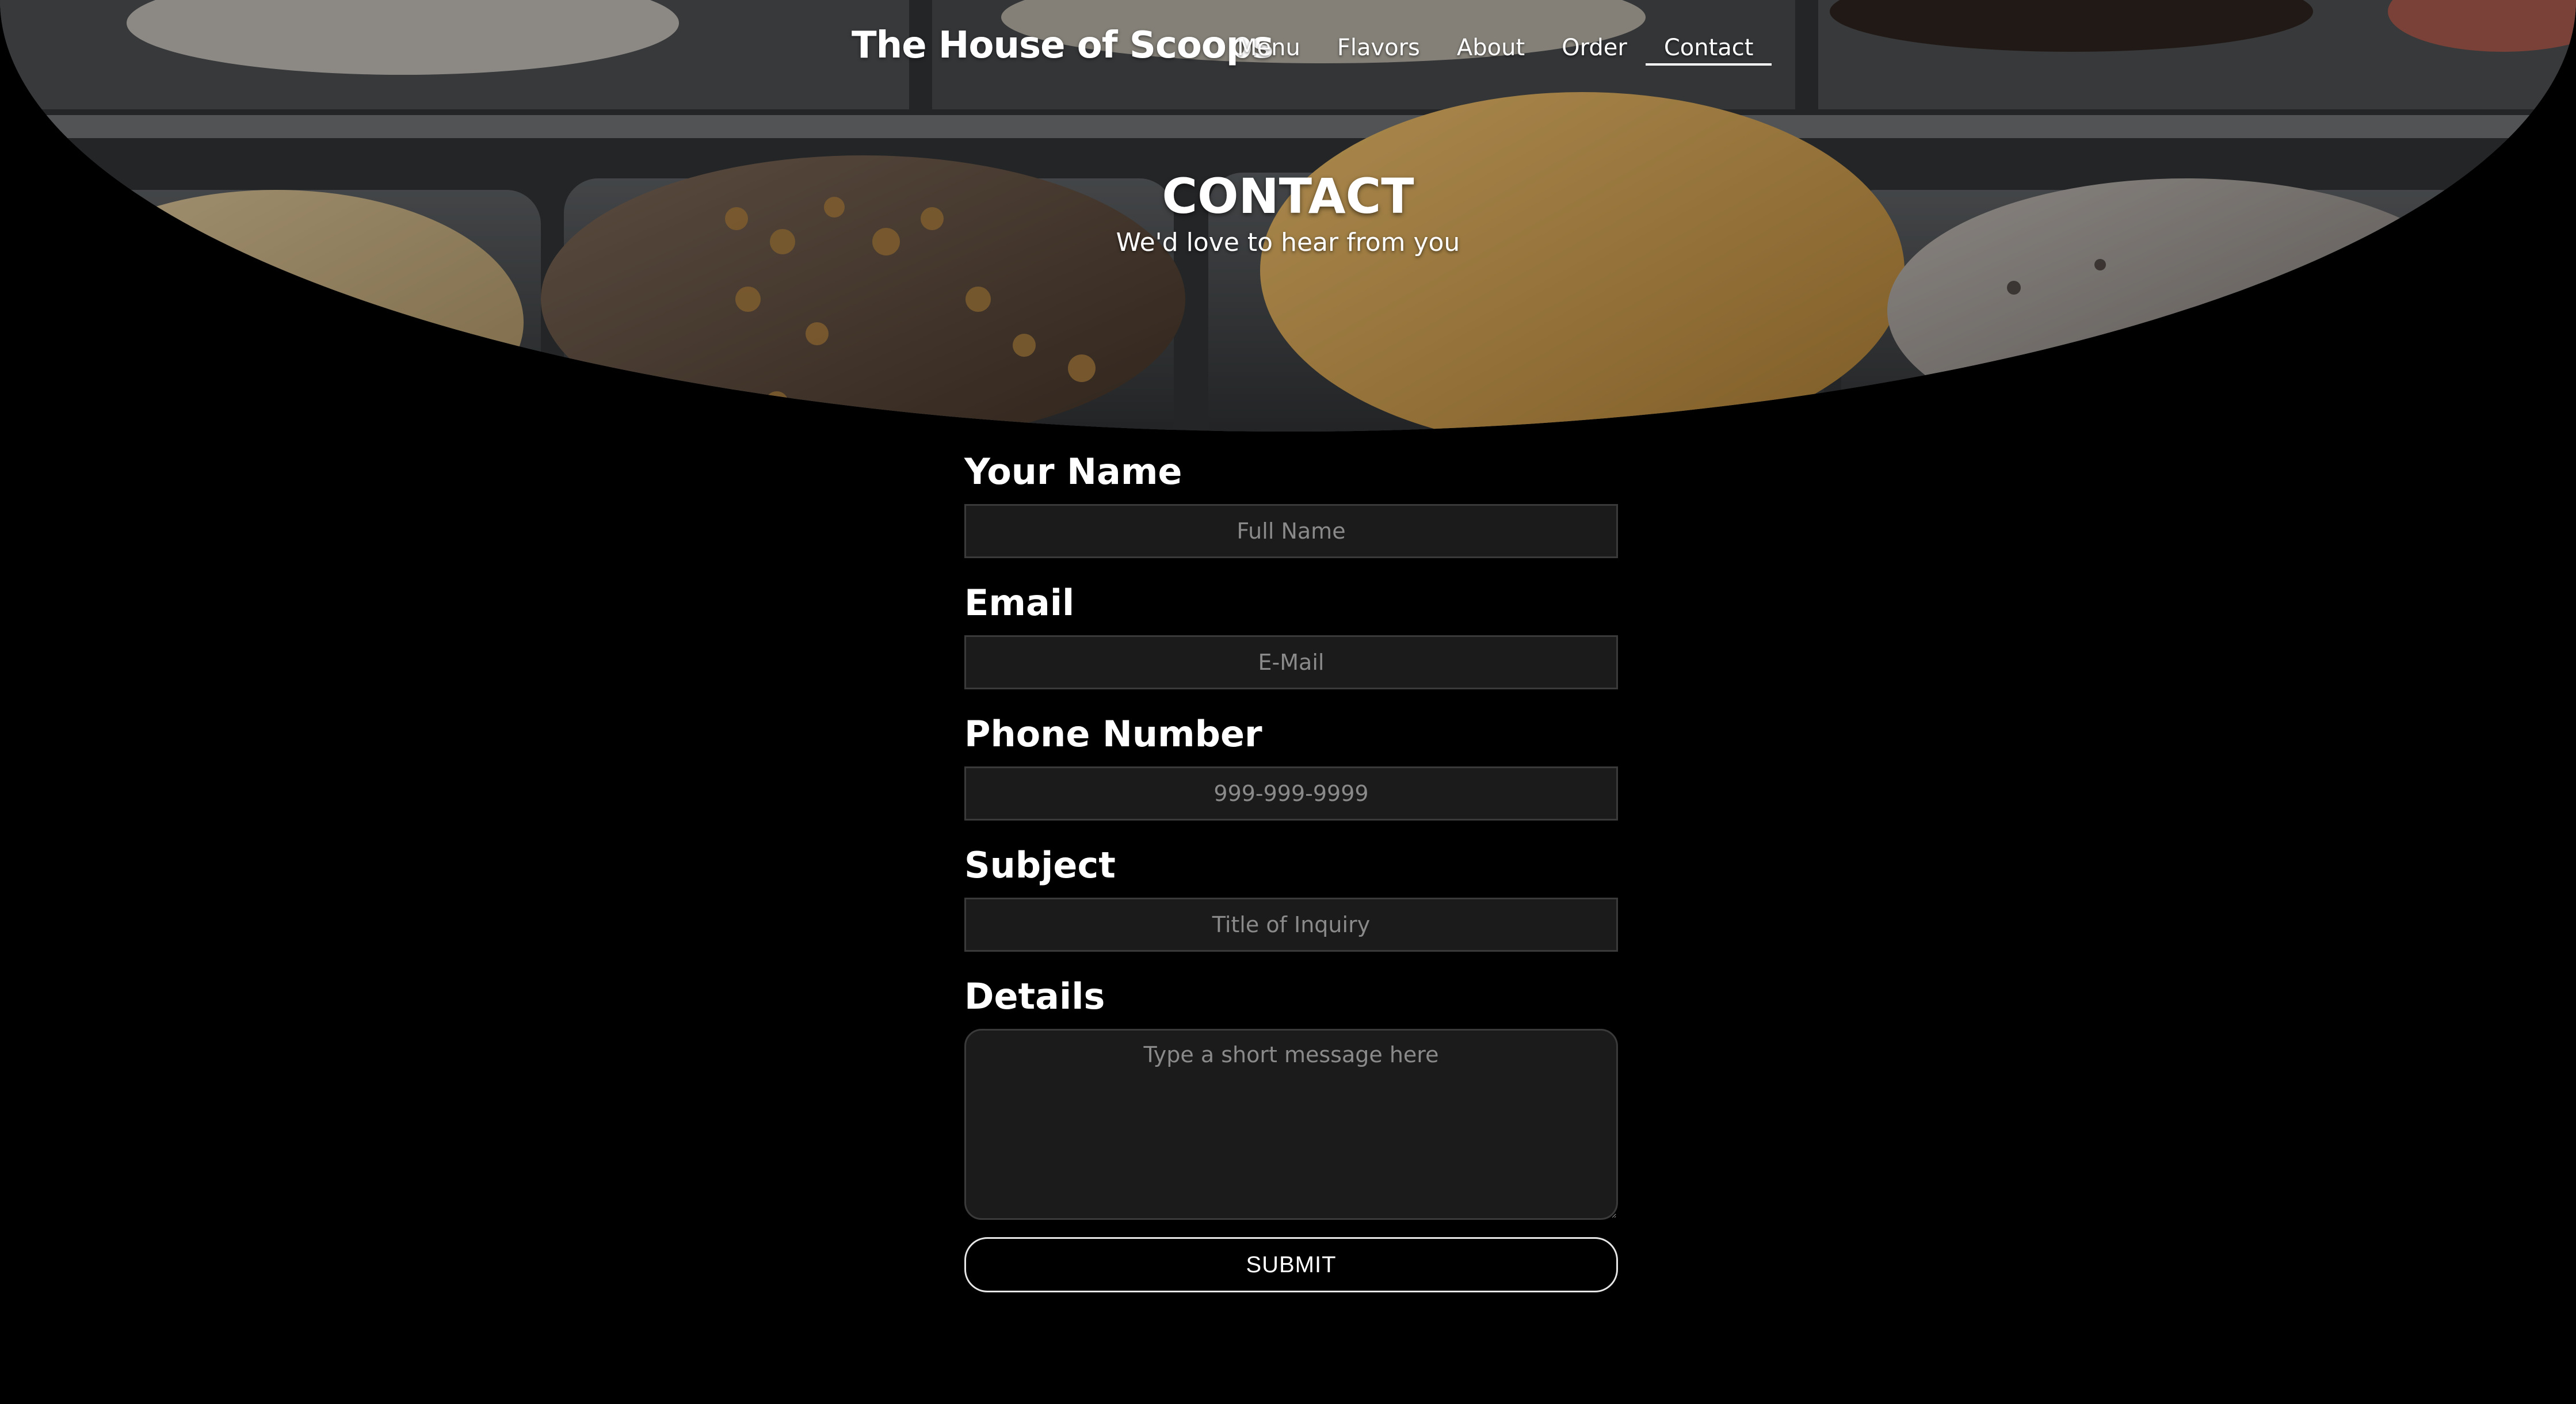 The width and height of the screenshot is (2576, 1404). Describe the element at coordinates (1278, 50) in the screenshot. I see `nav-item-menu: Menu` at that location.